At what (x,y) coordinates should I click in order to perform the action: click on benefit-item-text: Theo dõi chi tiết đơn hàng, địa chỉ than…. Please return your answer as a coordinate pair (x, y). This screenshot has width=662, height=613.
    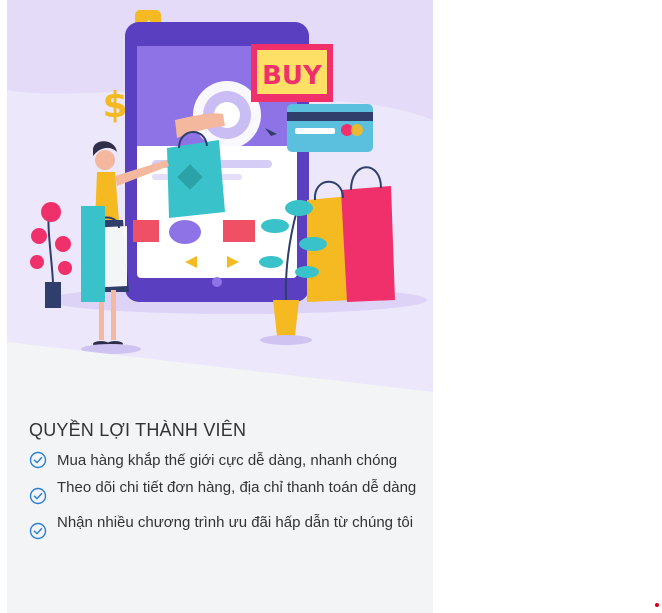
    Looking at the image, I should click on (237, 487).